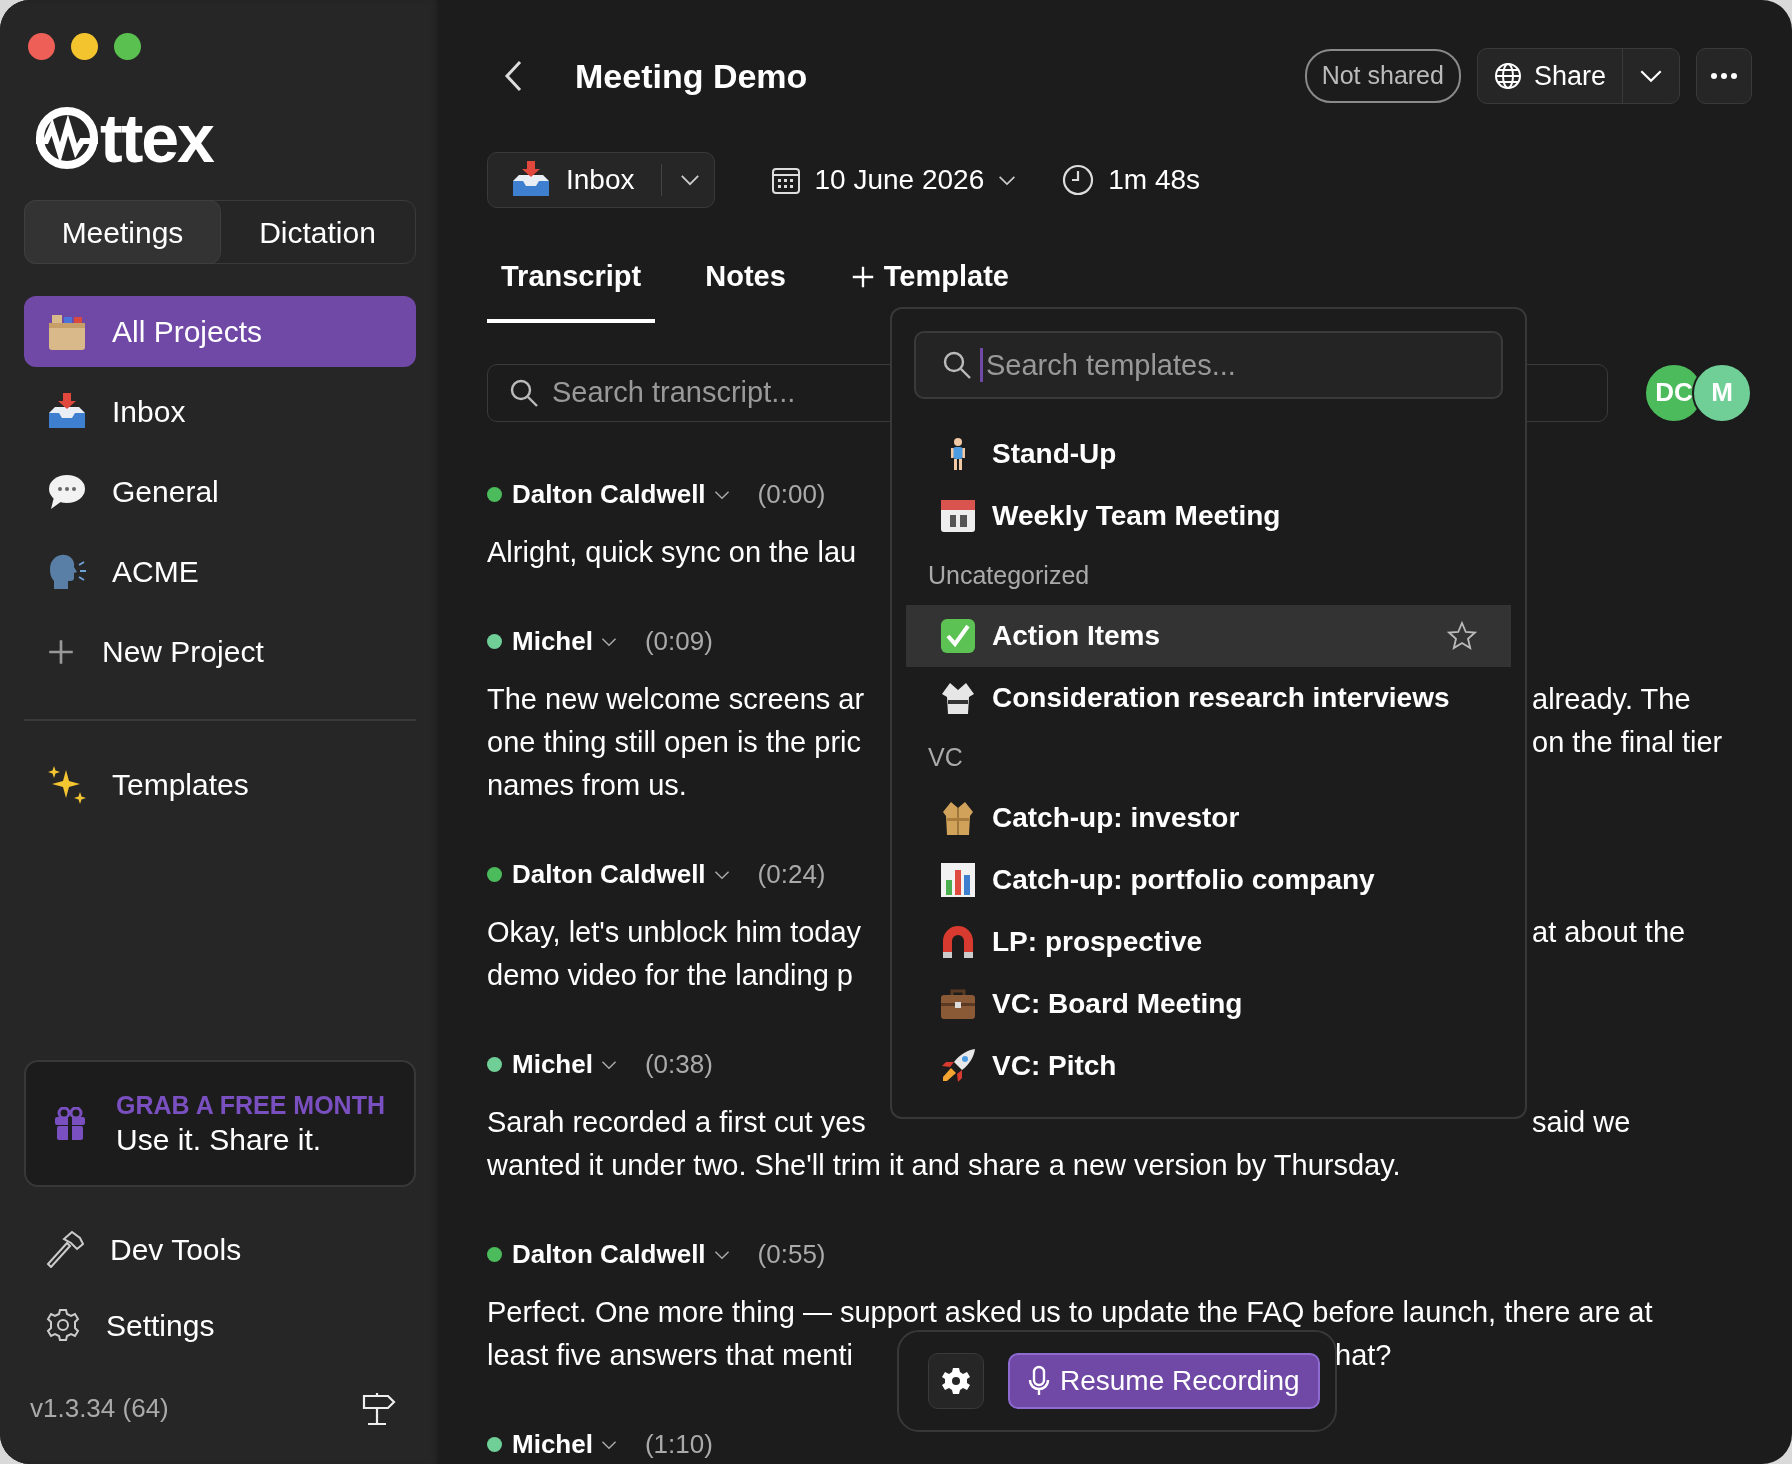 The width and height of the screenshot is (1792, 1464). Describe the element at coordinates (41, 46) in the screenshot. I see `close-button` at that location.